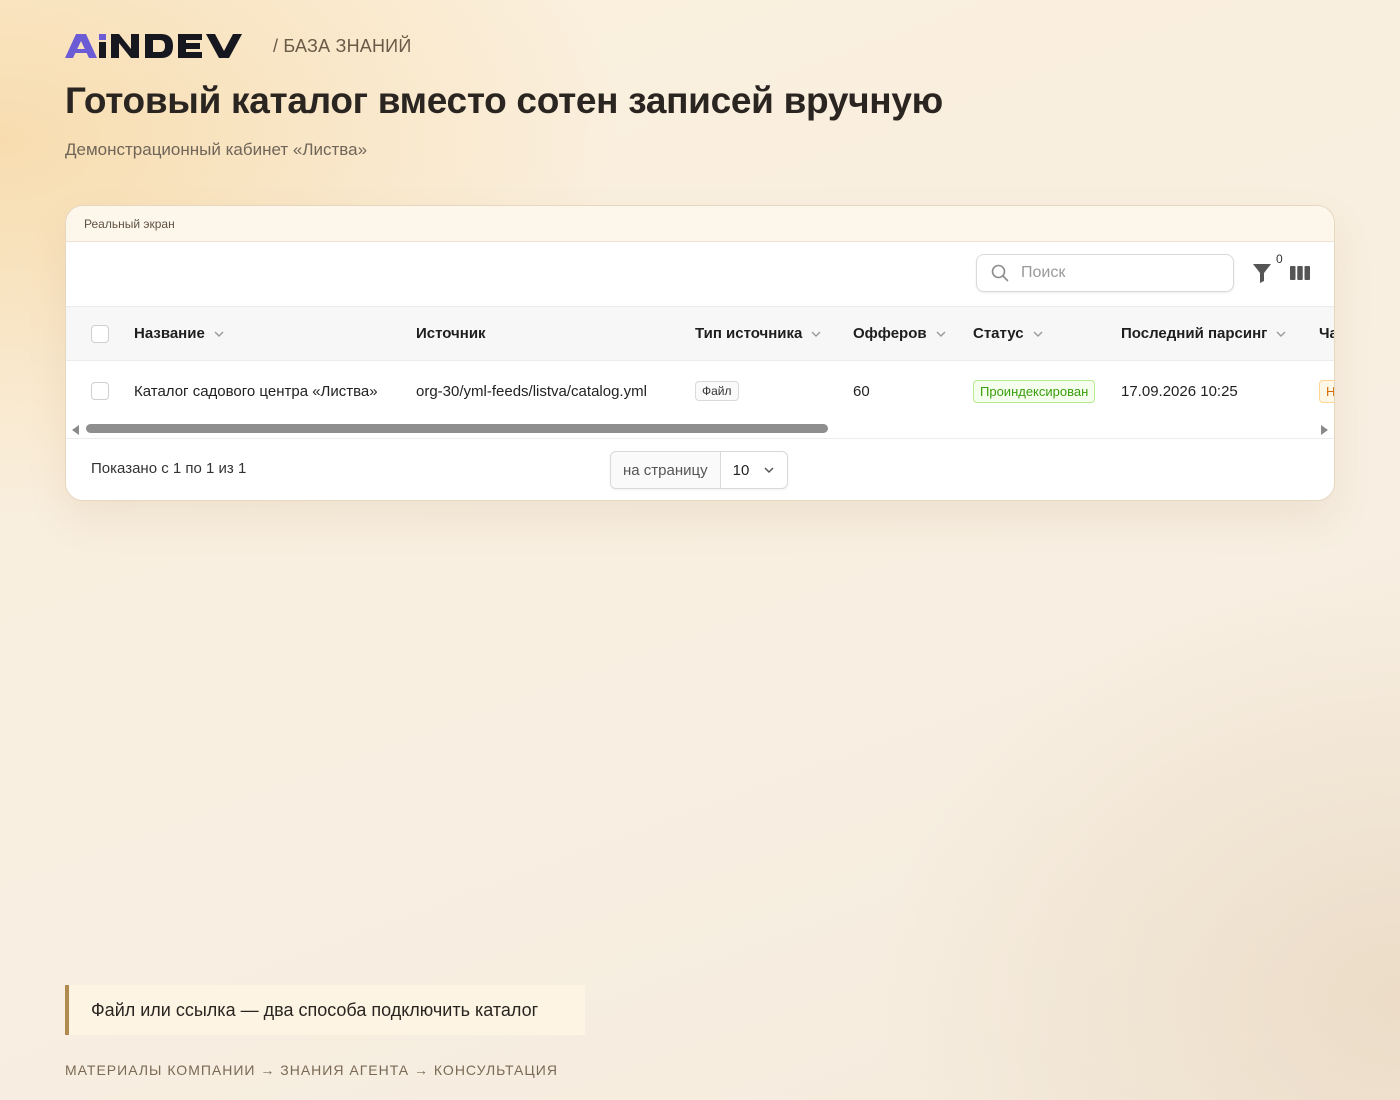 The height and width of the screenshot is (1100, 1400). I want to click on search-icon, so click(1000, 273).